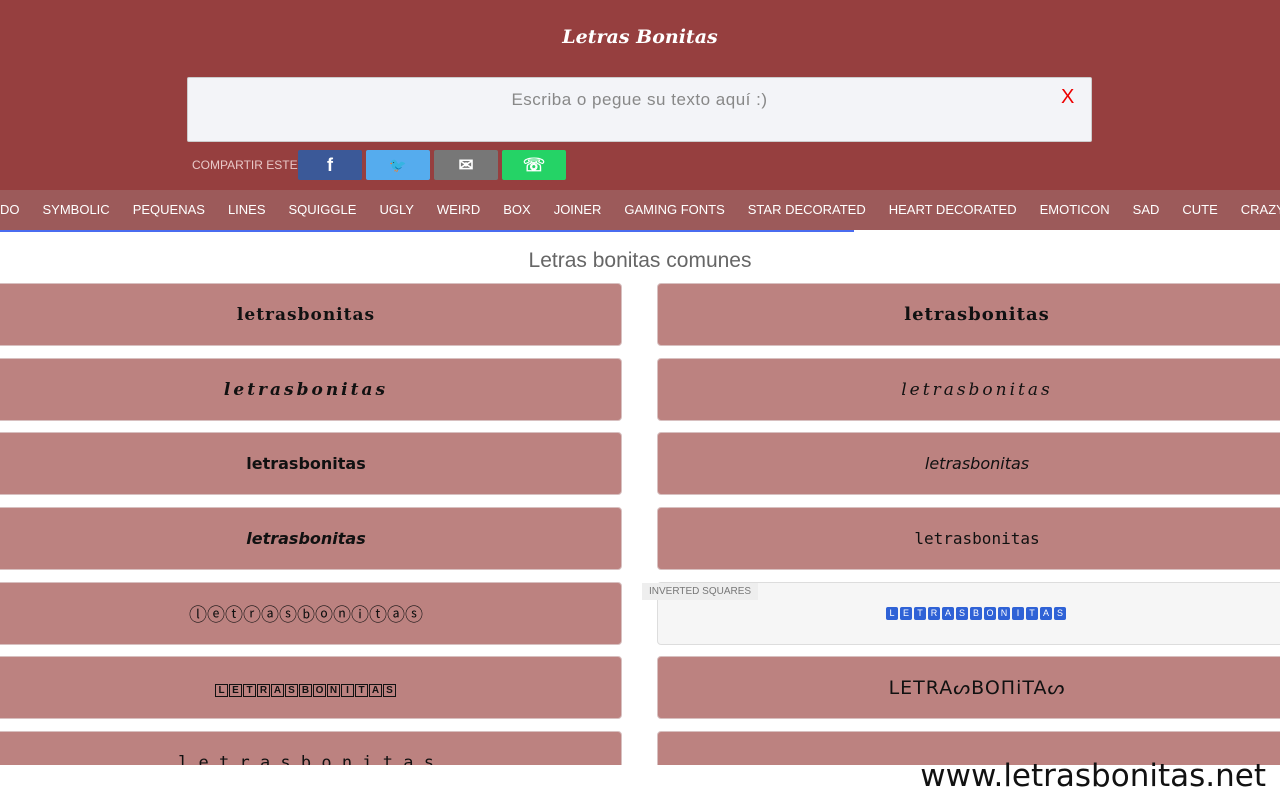 This screenshot has height=800, width=1280. Describe the element at coordinates (700, 591) in the screenshot. I see `font-style-label: INVERTED SQUARES` at that location.